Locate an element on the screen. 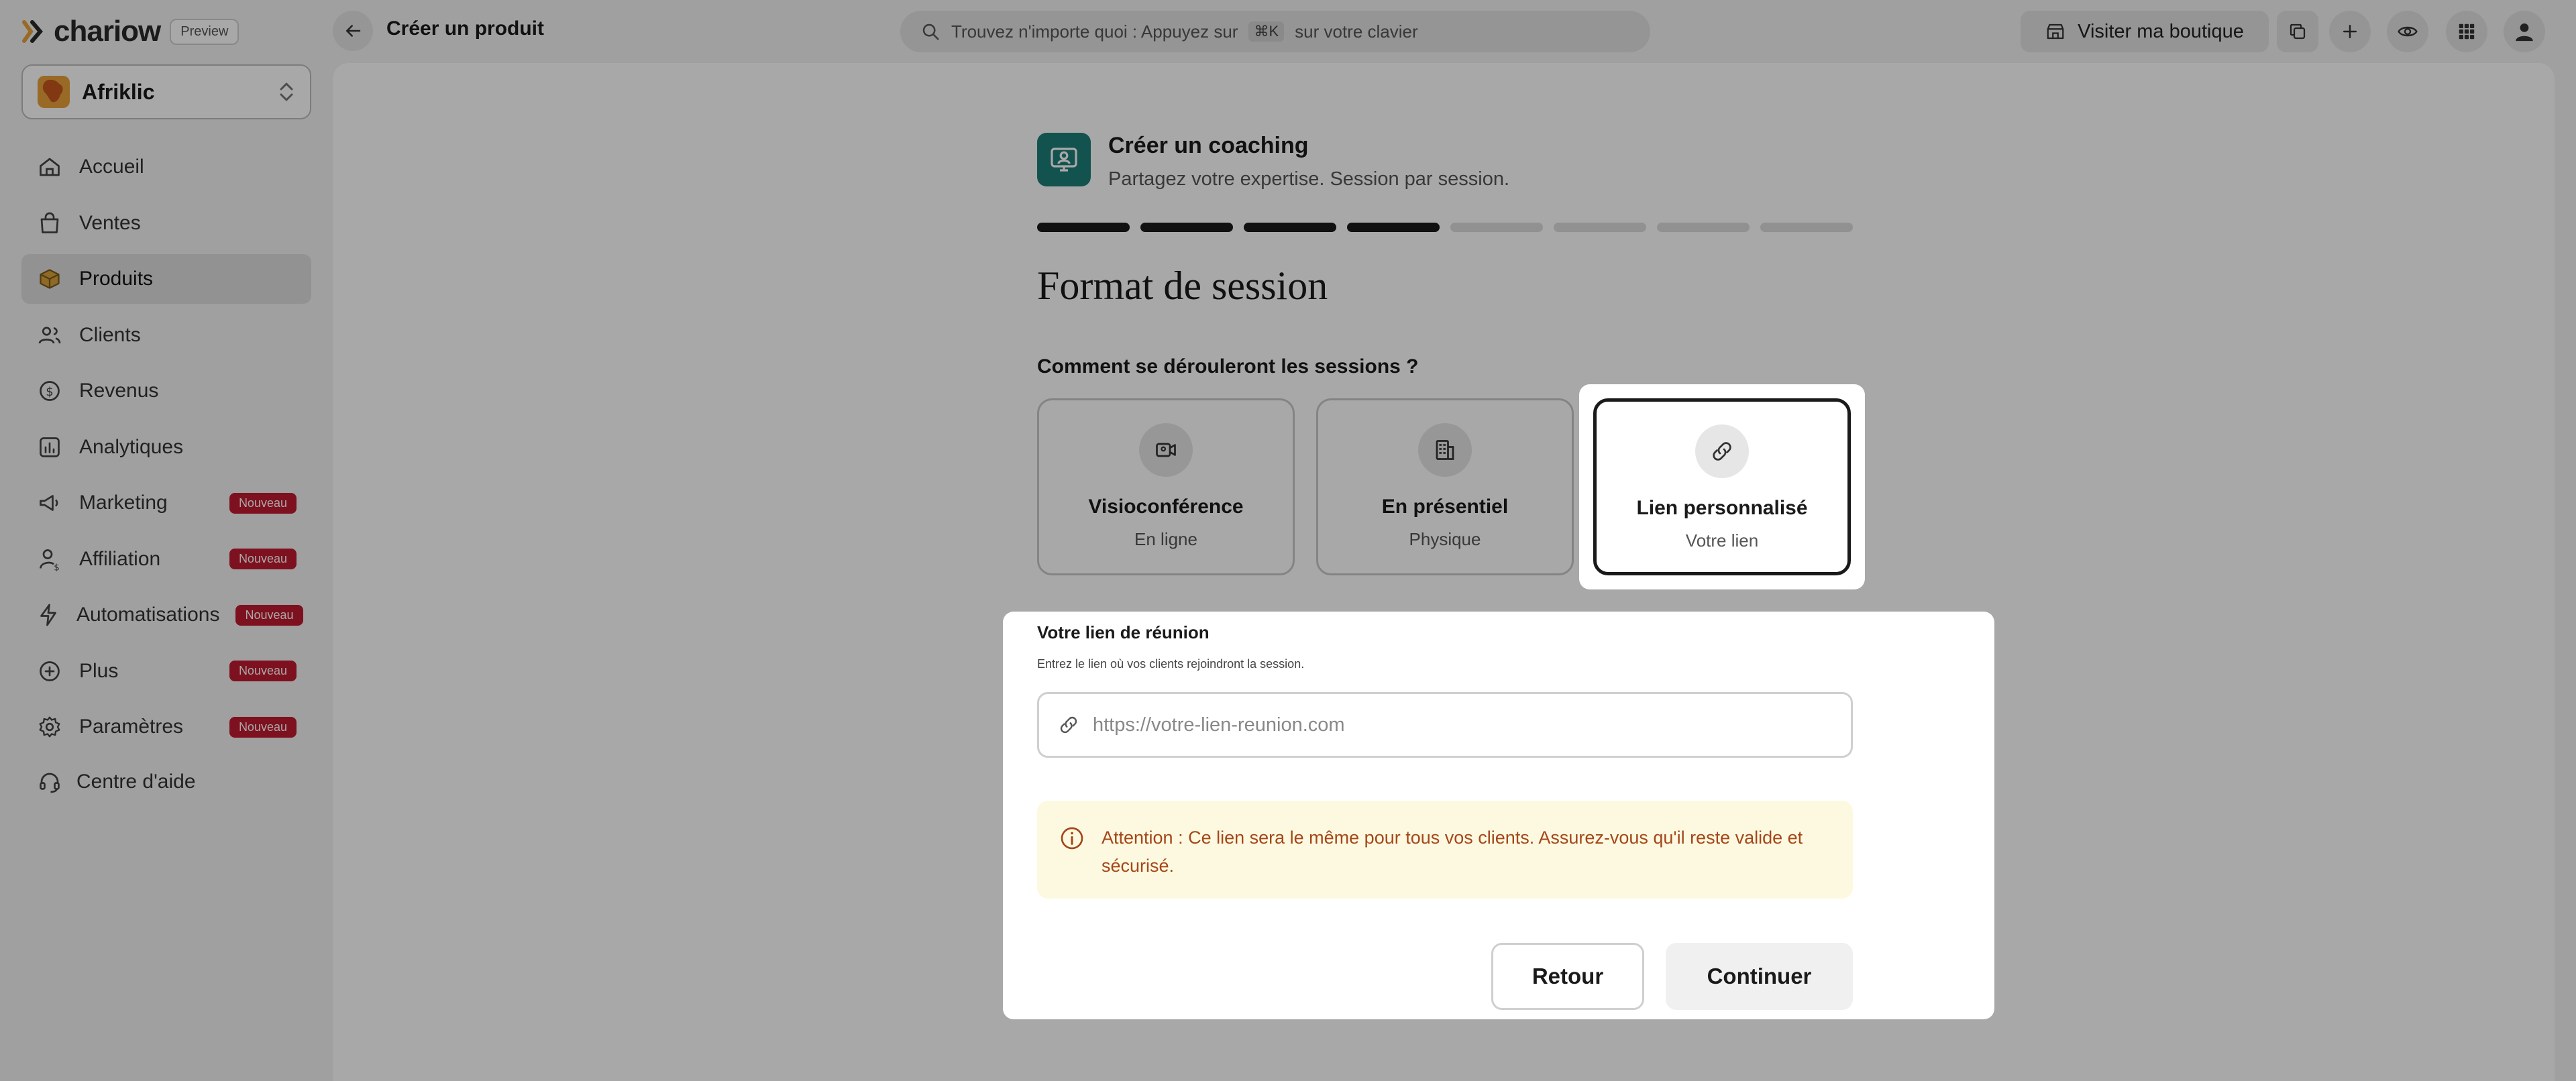 The height and width of the screenshot is (1081, 2576). sidebar-item-label: Clients is located at coordinates (110, 334).